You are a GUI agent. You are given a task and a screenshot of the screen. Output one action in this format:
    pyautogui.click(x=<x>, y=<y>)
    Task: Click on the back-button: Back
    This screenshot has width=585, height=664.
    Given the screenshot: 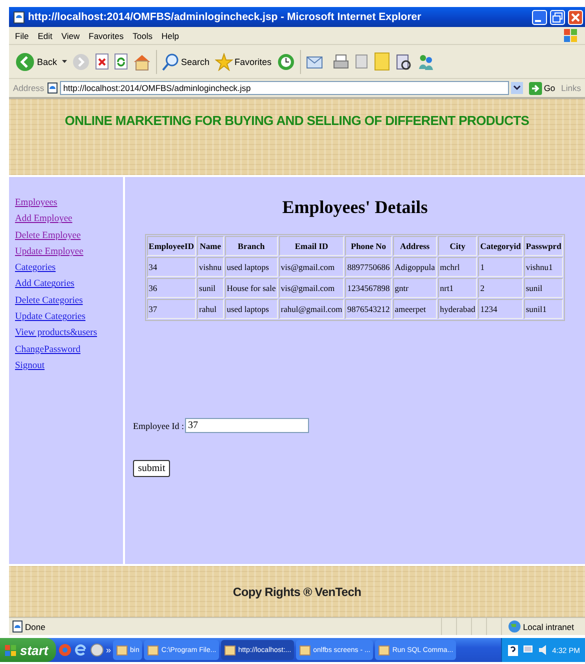 What is the action you would take?
    pyautogui.click(x=36, y=62)
    